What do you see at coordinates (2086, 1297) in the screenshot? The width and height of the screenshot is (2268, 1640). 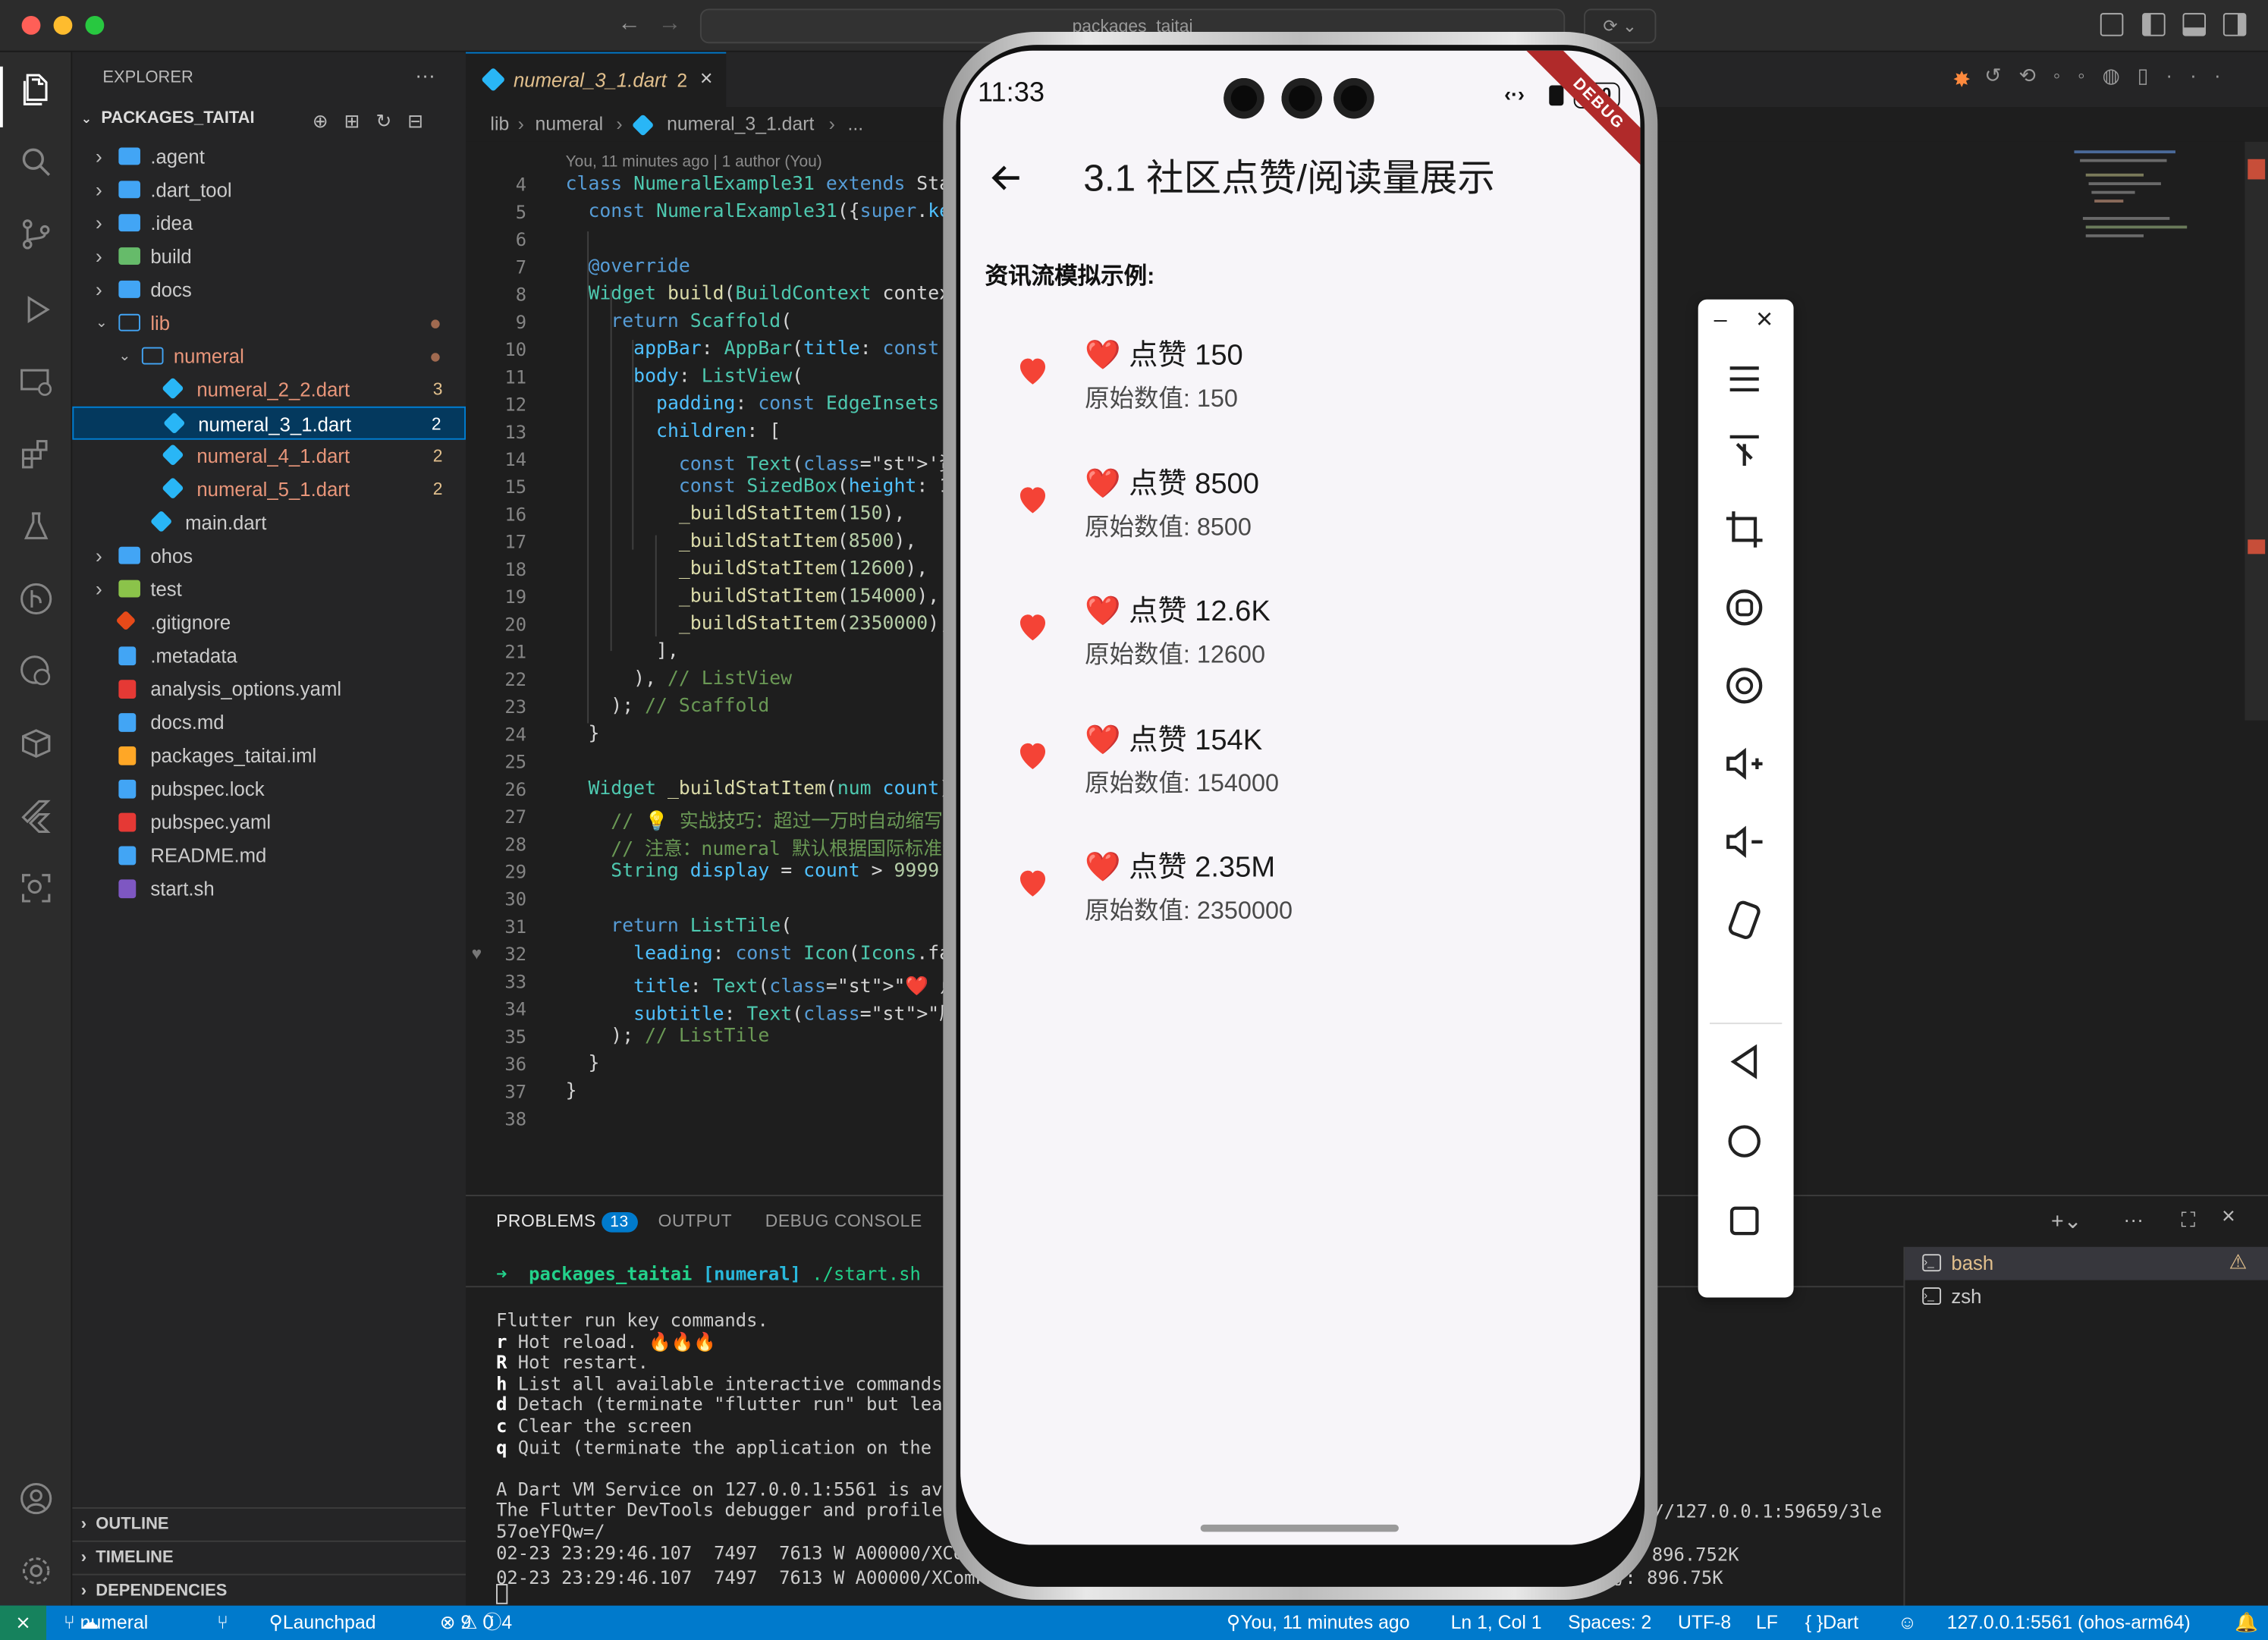 I see `terminal-item-zsh: ›_ zsh` at bounding box center [2086, 1297].